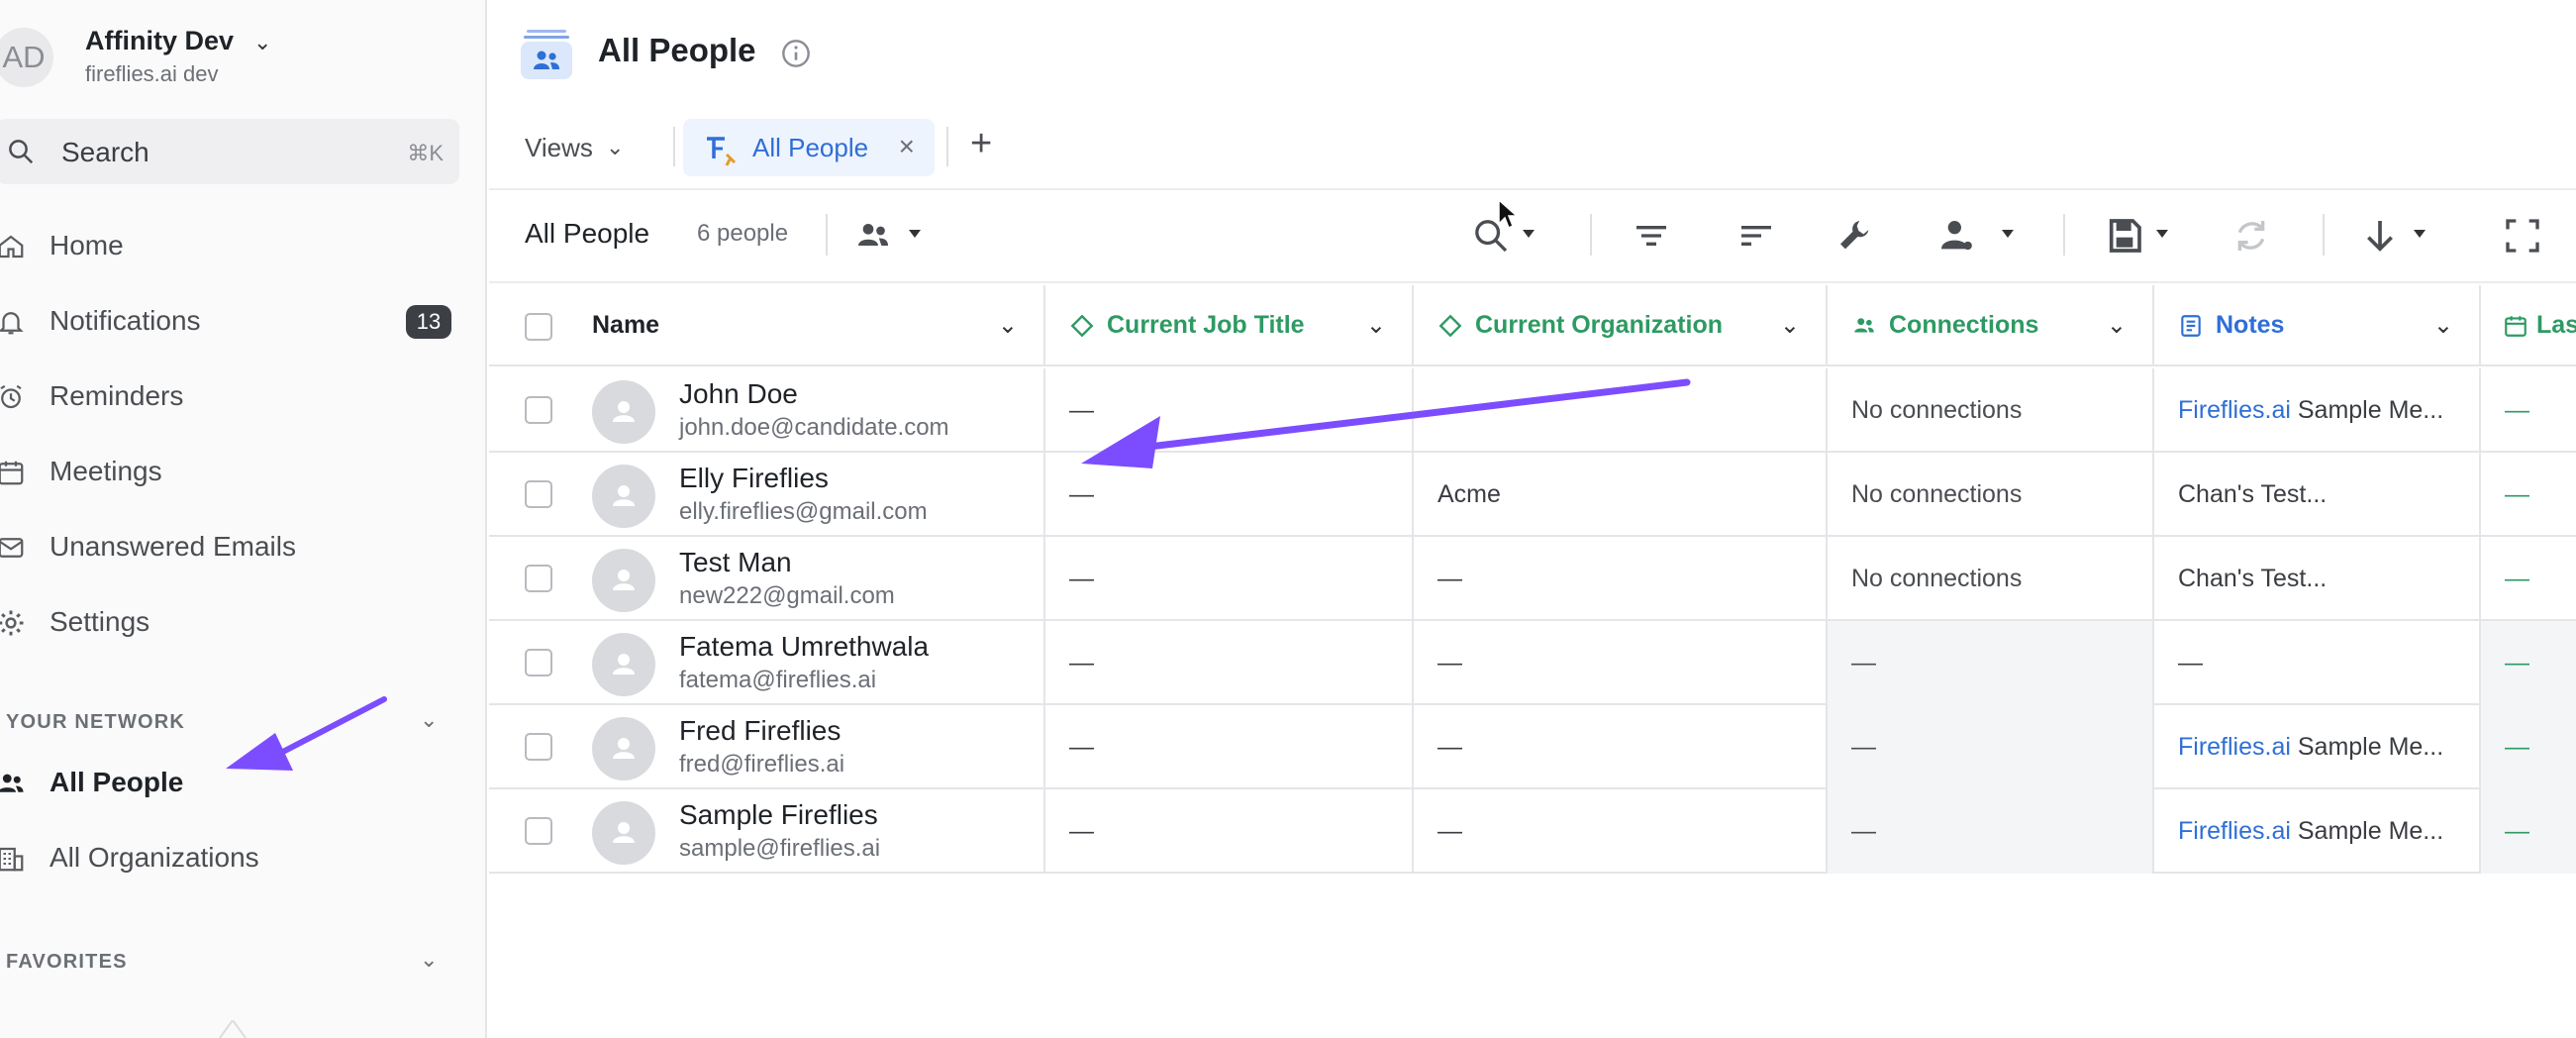 Image resolution: width=2576 pixels, height=1038 pixels. I want to click on sidebar-item-label: Settings, so click(100, 621).